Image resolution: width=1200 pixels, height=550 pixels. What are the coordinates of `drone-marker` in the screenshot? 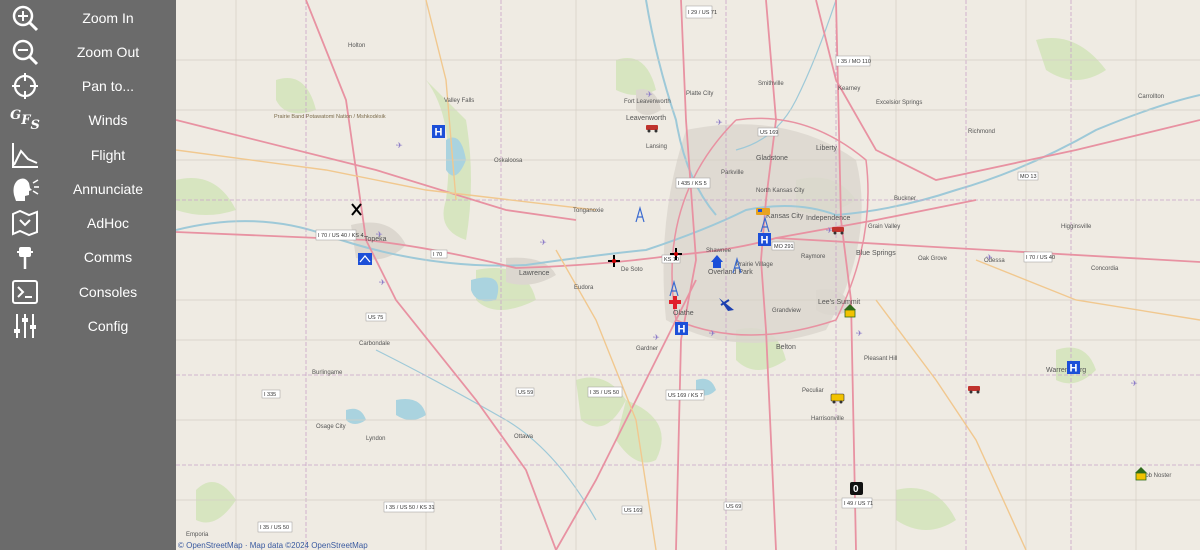 It's located at (365, 259).